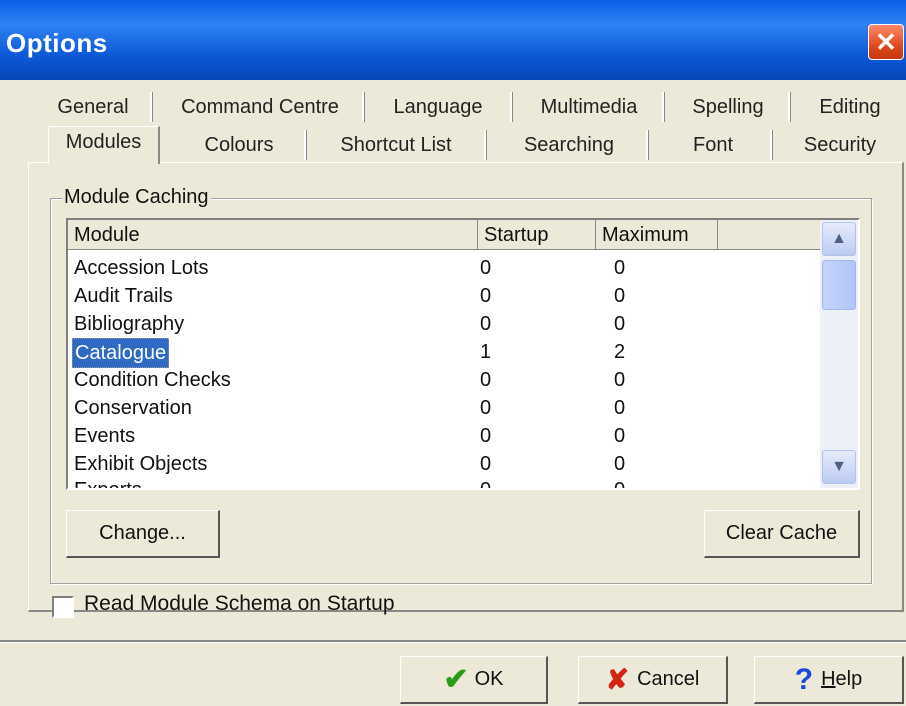 This screenshot has width=906, height=706. What do you see at coordinates (239, 603) in the screenshot?
I see `read-schema-label: Read Module Schema on Startup` at bounding box center [239, 603].